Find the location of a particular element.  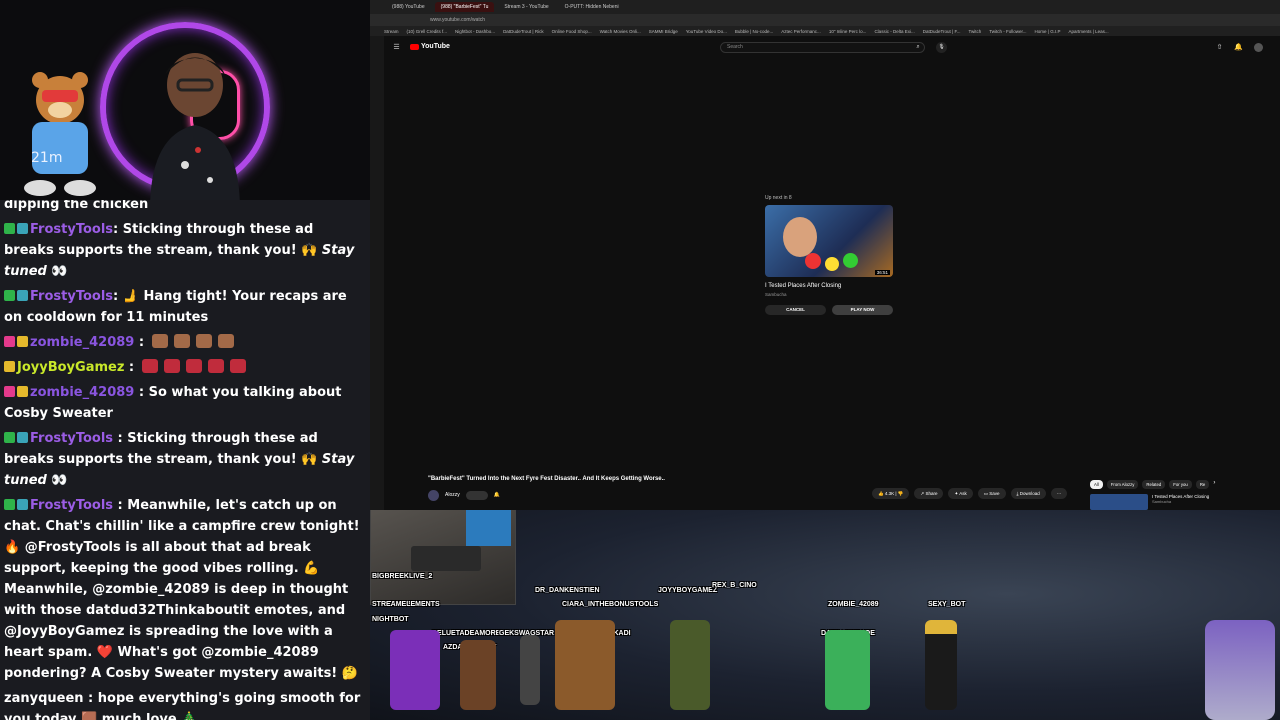

chip-for-you: For you is located at coordinates (1180, 484).